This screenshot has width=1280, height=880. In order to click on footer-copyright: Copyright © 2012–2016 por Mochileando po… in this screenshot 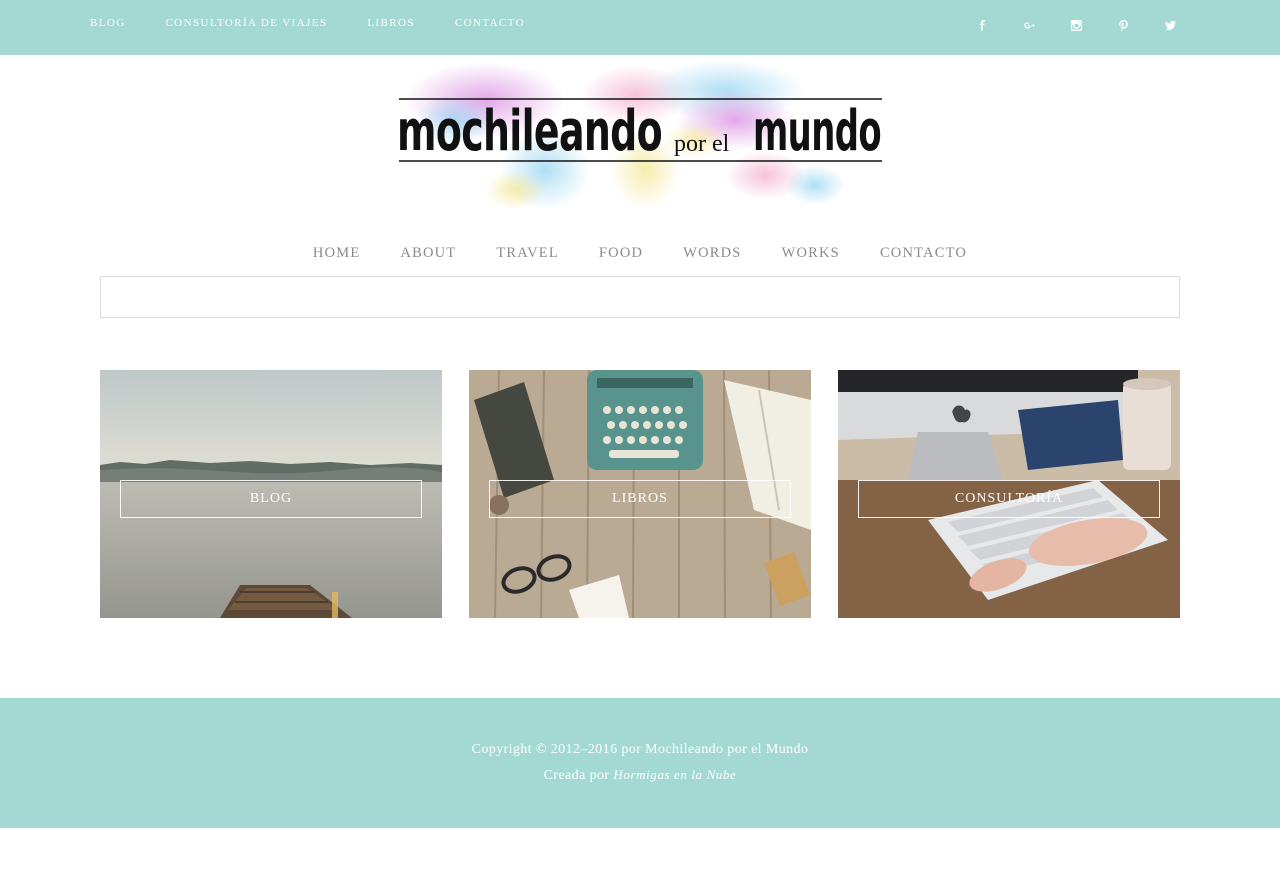, I will do `click(640, 749)`.